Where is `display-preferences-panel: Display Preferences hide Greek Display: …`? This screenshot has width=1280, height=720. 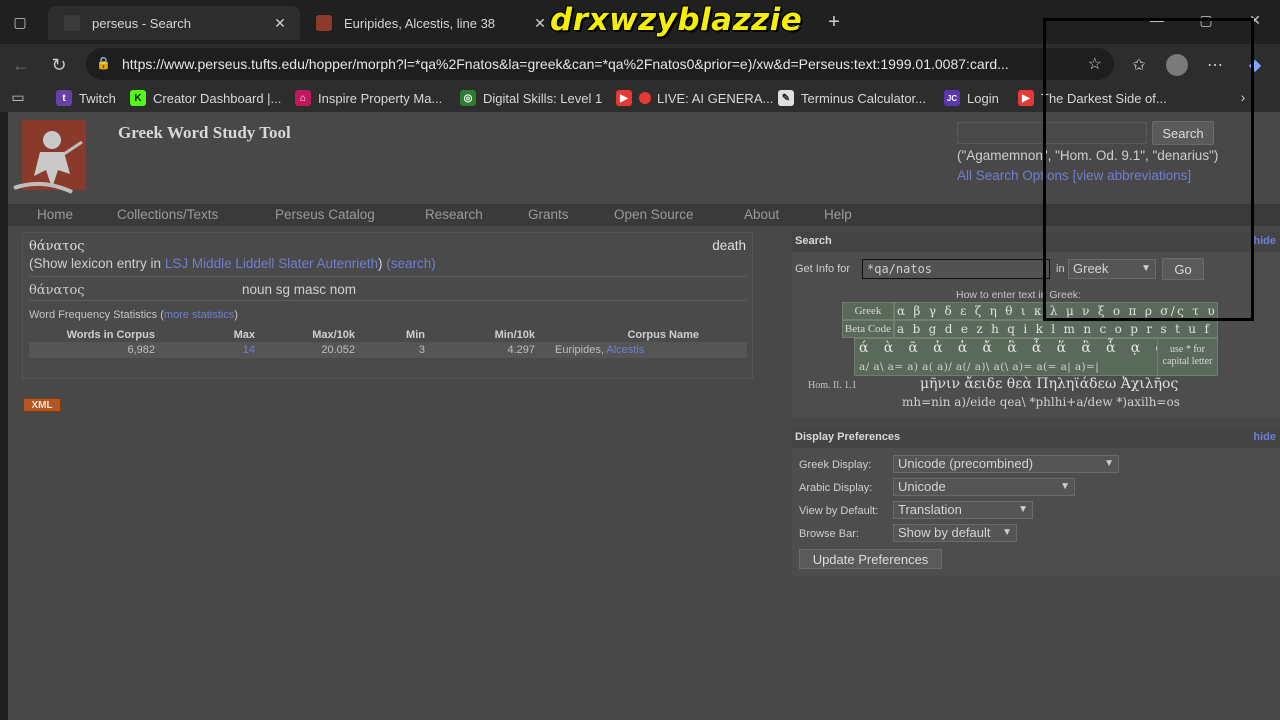 display-preferences-panel: Display Preferences hide Greek Display: … is located at coordinates (1036, 502).